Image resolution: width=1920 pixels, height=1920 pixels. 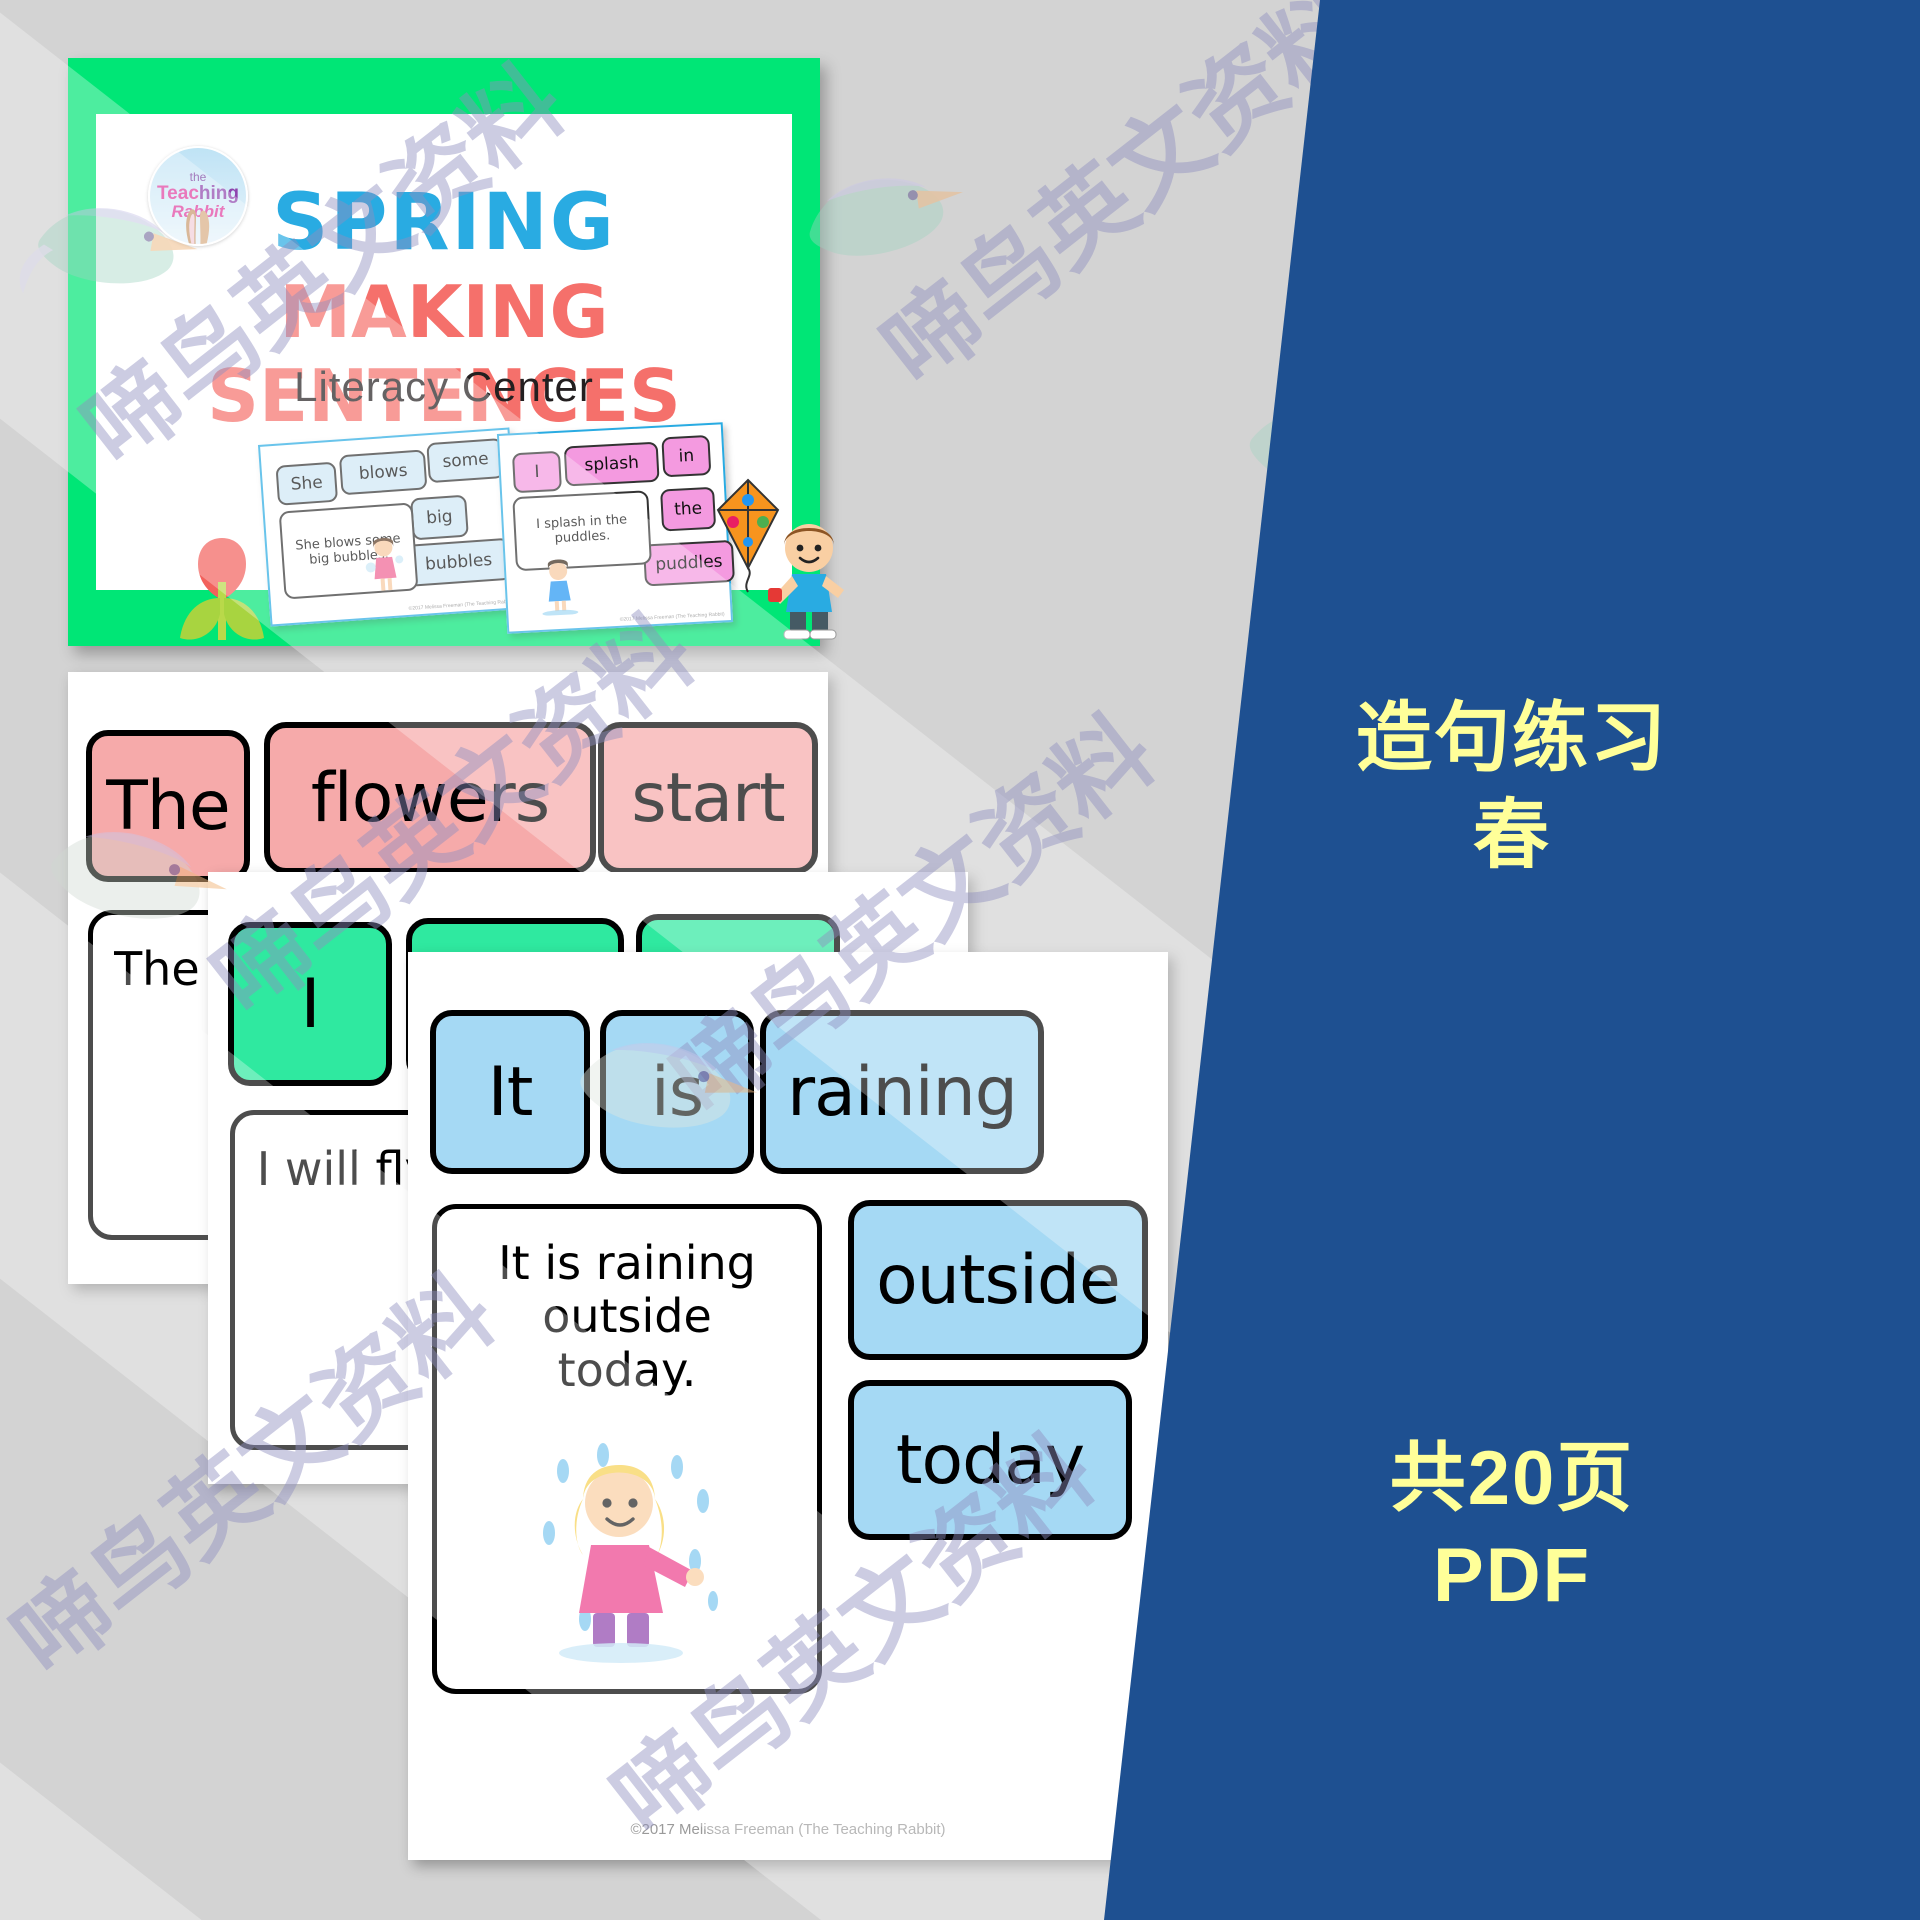 What do you see at coordinates (627, 1369) in the screenshot?
I see `sentence-line-3: today.` at bounding box center [627, 1369].